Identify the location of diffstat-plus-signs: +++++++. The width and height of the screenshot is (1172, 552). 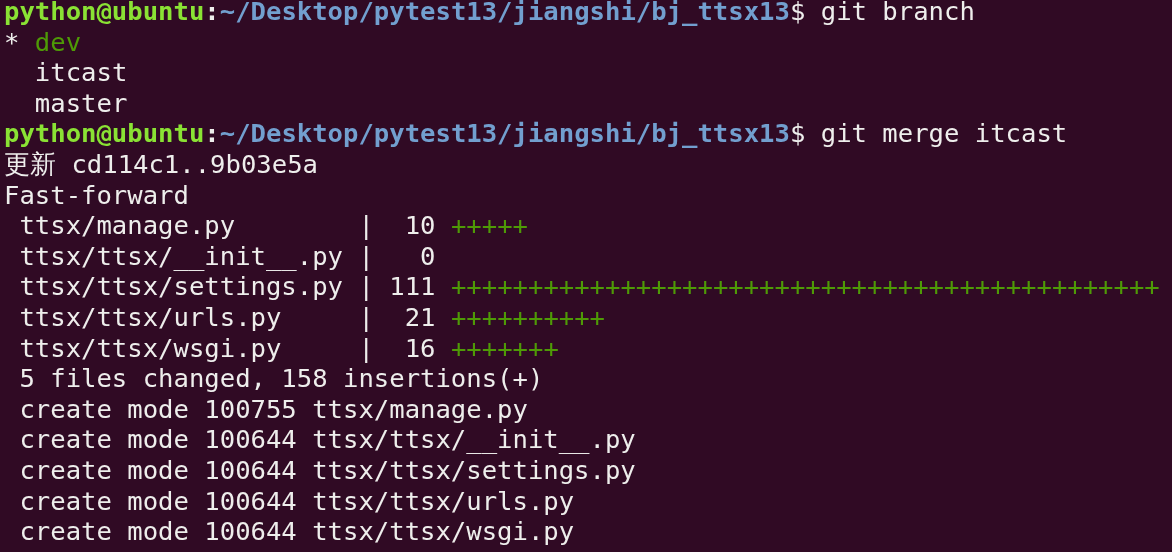
(504, 348).